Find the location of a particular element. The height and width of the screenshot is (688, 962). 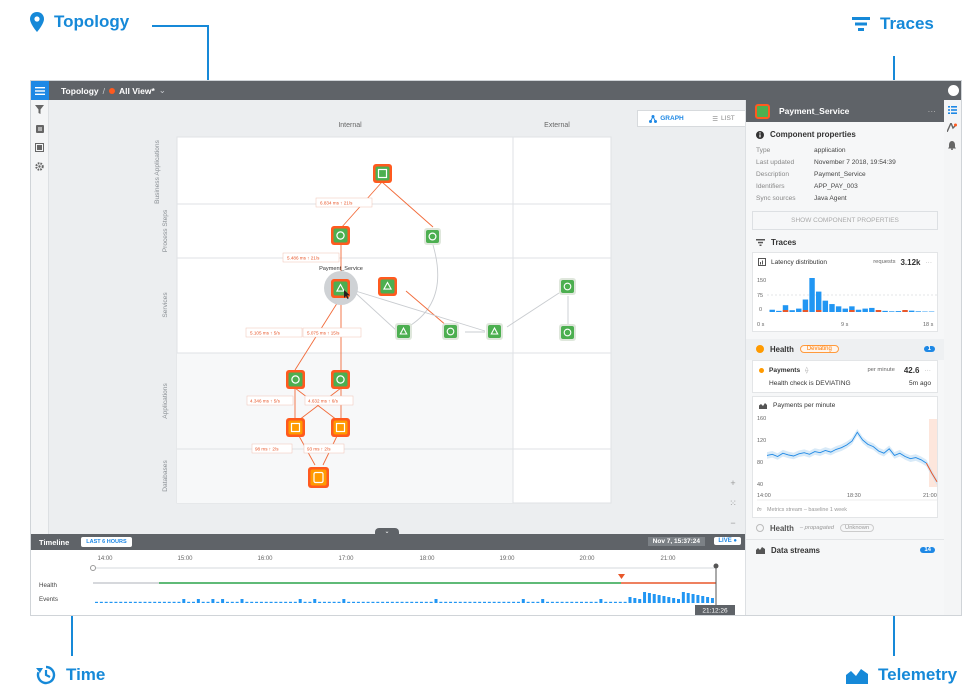

latency-chart: 150 75 0 0 s 9 s 18 s is located at coordinates (847, 302).